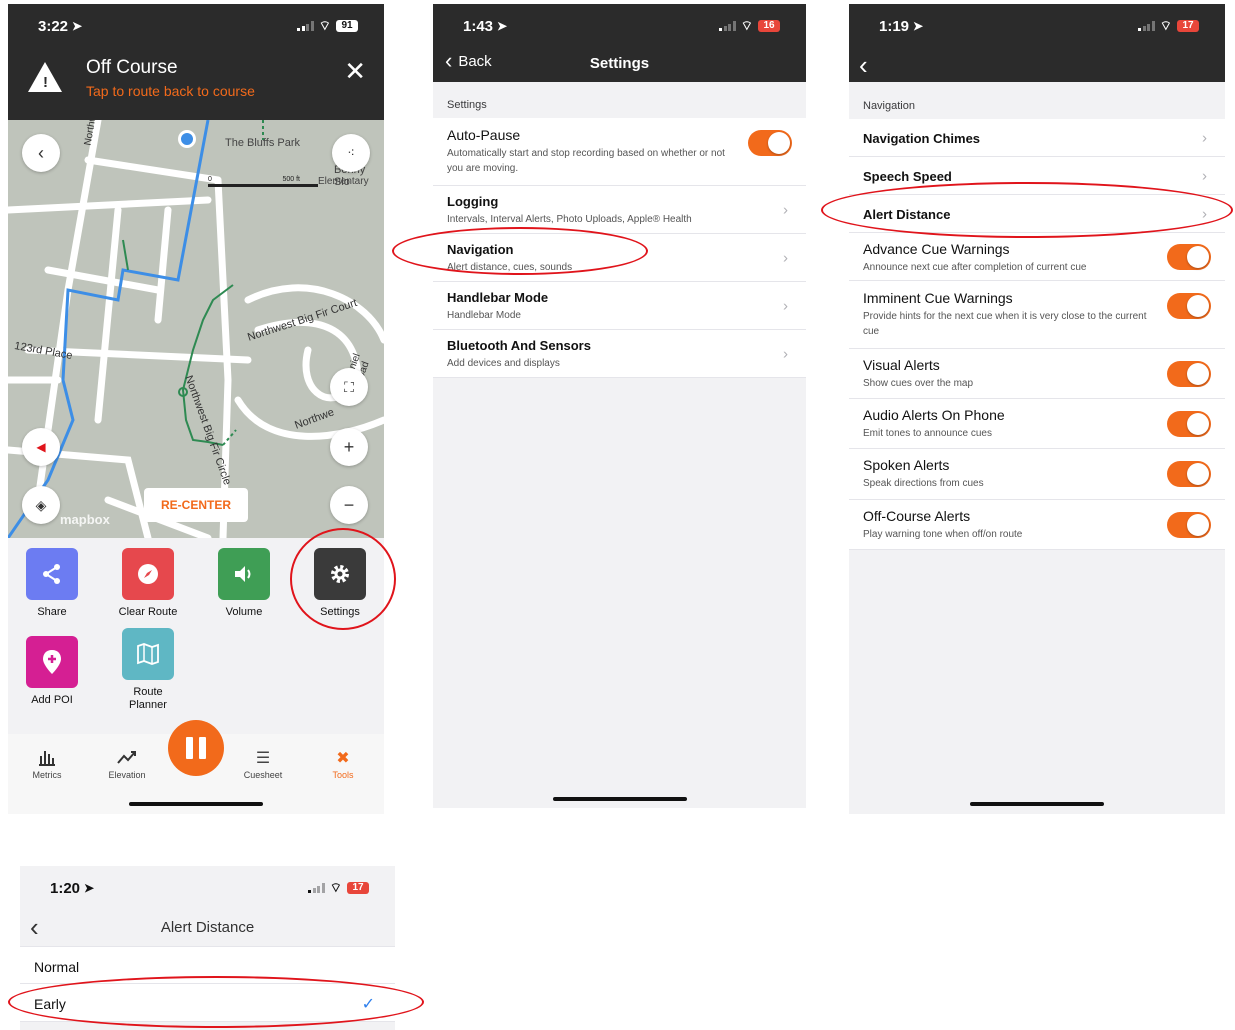 This screenshot has height=1030, width=1235. I want to click on pause-icon-bar, so click(202, 748).